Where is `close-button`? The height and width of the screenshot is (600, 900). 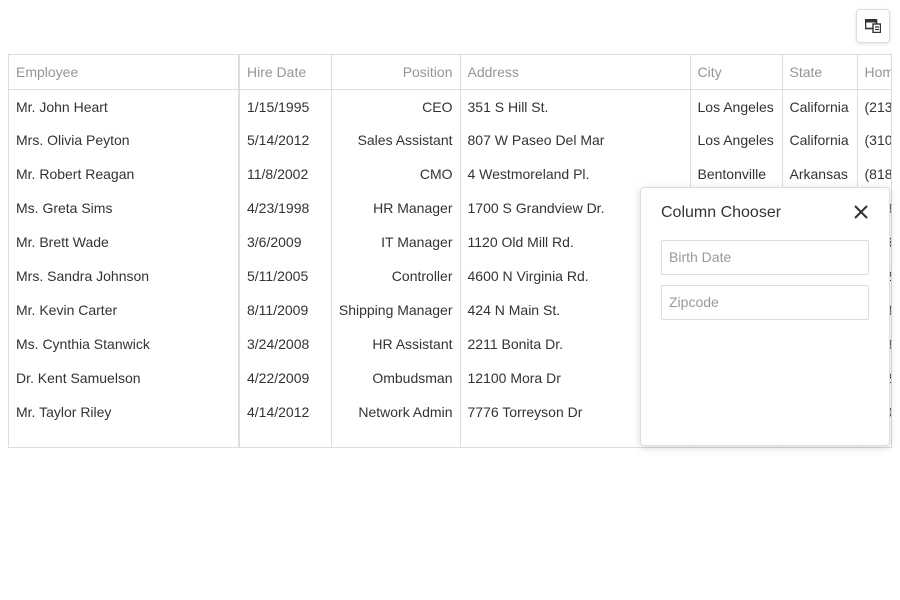 close-button is located at coordinates (861, 212).